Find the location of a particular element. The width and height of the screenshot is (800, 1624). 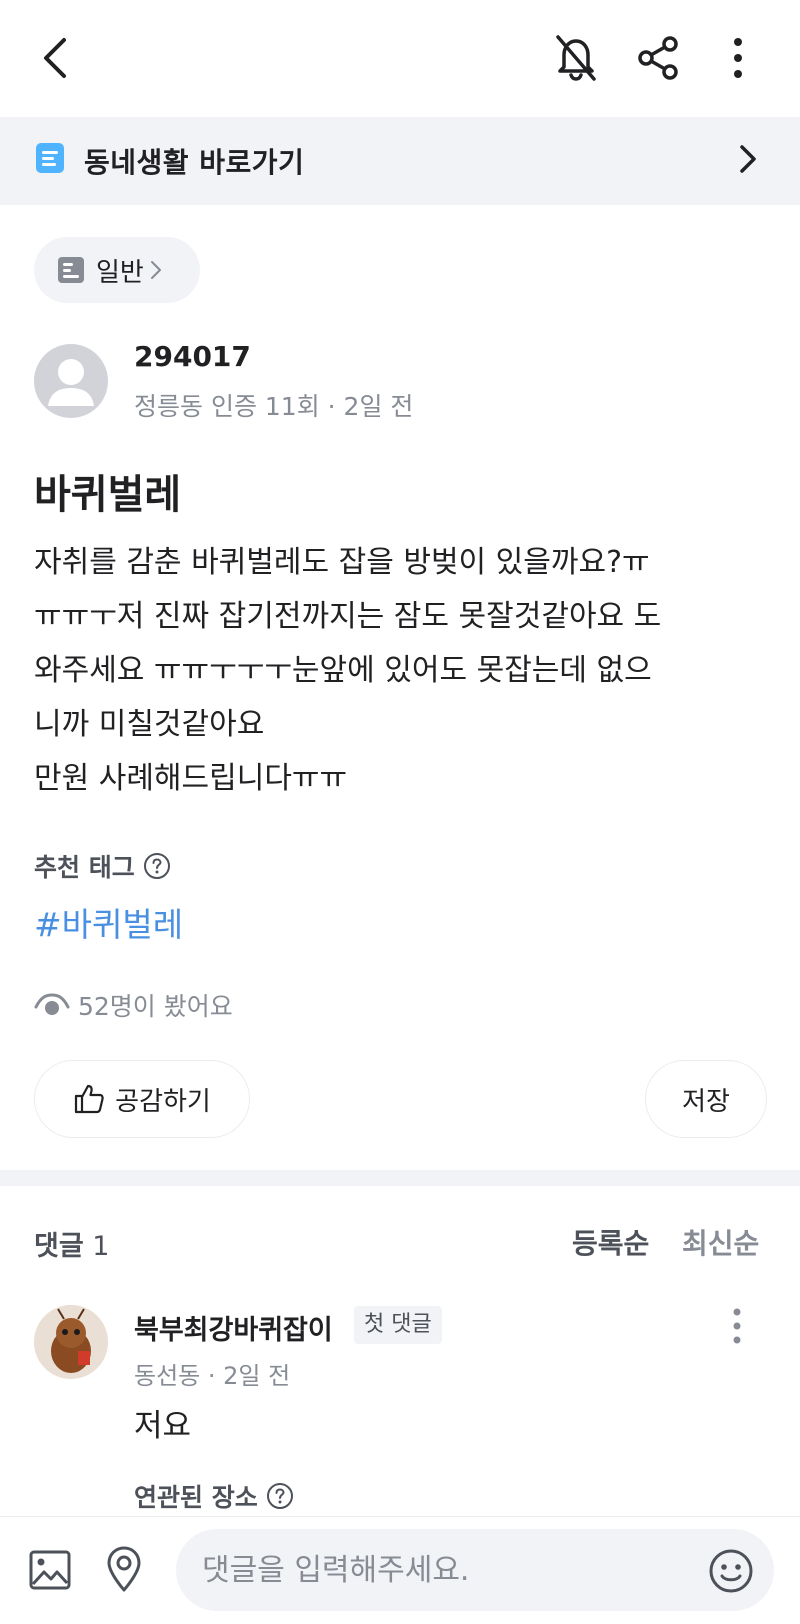

comment-meta: 동선동 · 2일 전 is located at coordinates (212, 1376).